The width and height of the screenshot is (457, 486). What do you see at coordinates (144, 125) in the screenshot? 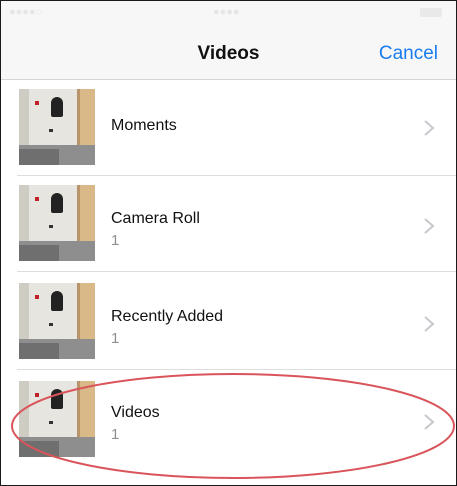
I see `album-title: Moments` at bounding box center [144, 125].